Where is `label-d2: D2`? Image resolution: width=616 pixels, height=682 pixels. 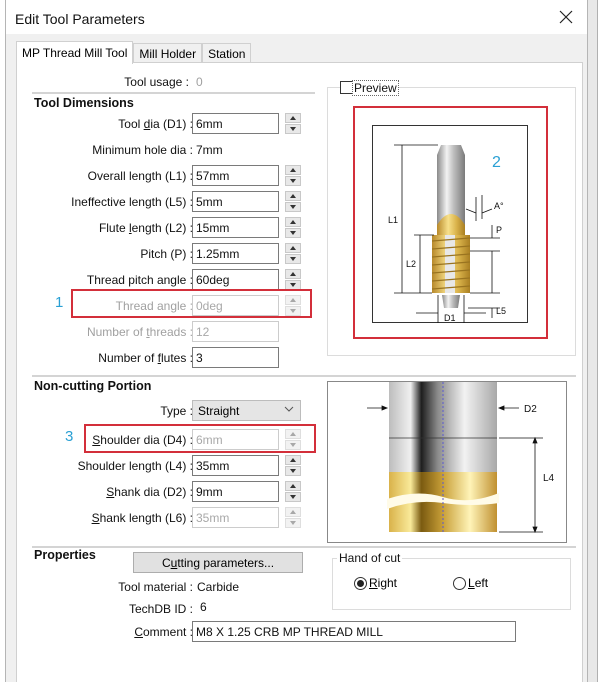 label-d2: D2 is located at coordinates (530, 409).